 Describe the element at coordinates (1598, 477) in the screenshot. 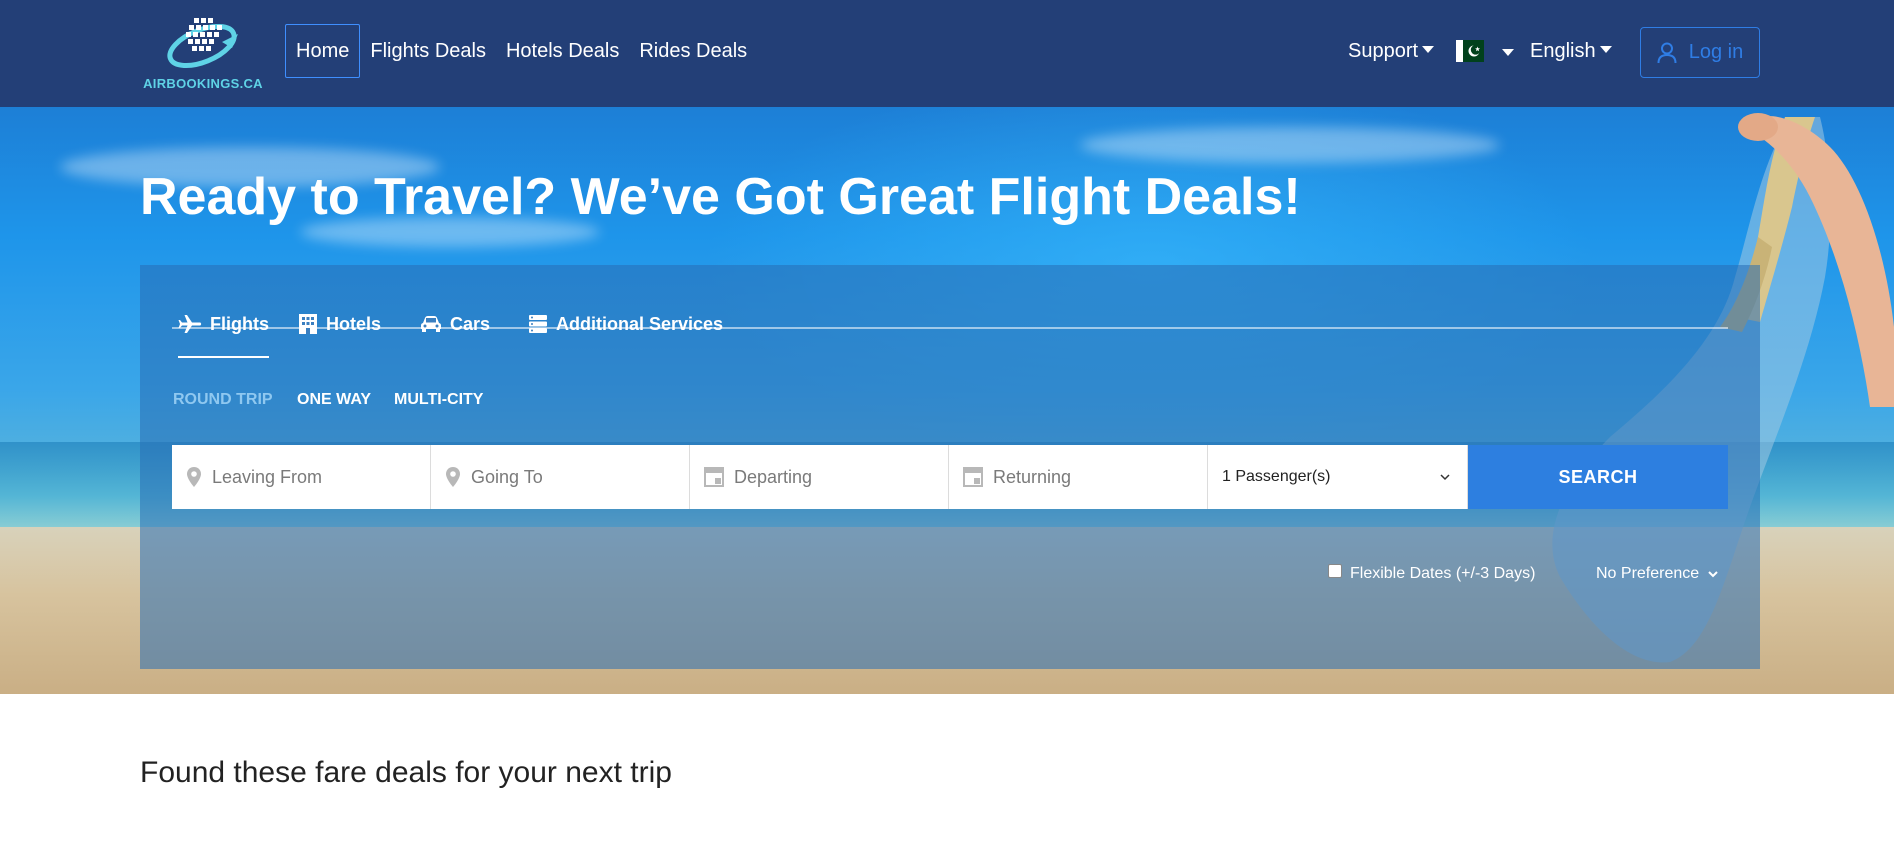

I see `search-button: SEARCH` at that location.